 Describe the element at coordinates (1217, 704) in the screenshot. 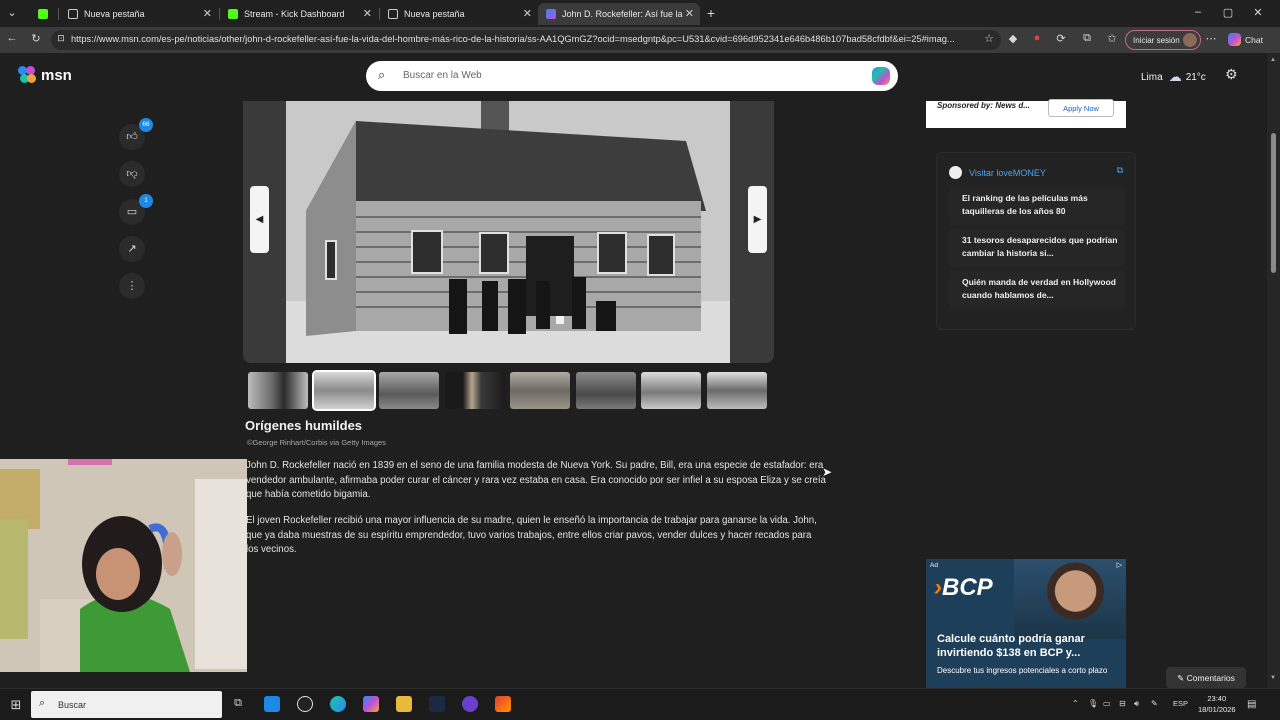

I see `taskbar-clock: 23:40 18/01/2026` at that location.